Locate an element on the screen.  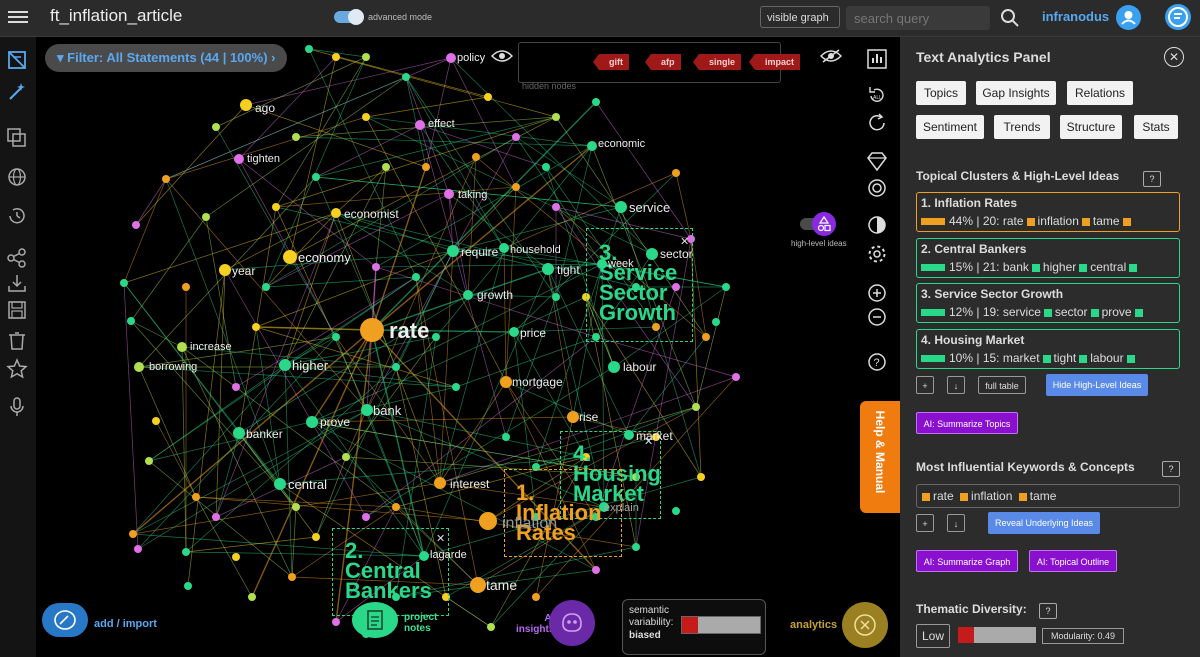
keyword: inflation is located at coordinates (991, 496).